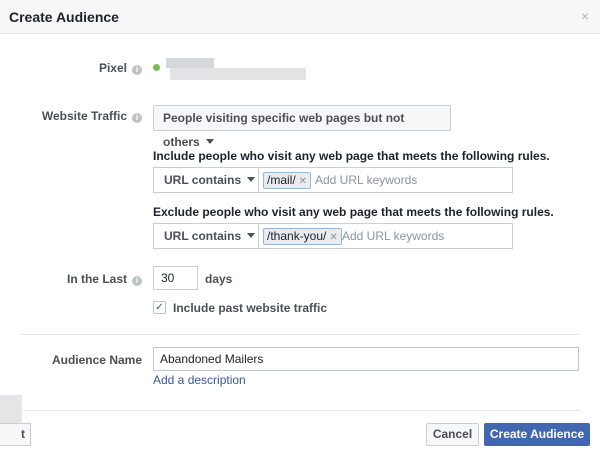 This screenshot has width=600, height=457. Describe the element at coordinates (203, 236) in the screenshot. I see `exclude-operator-label: URL contains` at that location.